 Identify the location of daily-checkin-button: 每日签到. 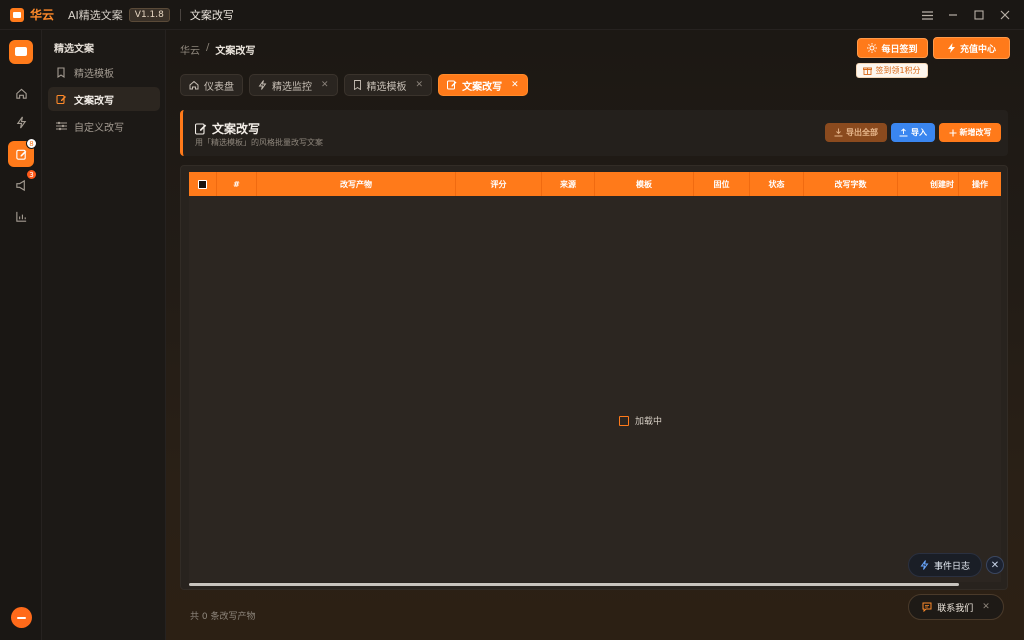
(892, 48).